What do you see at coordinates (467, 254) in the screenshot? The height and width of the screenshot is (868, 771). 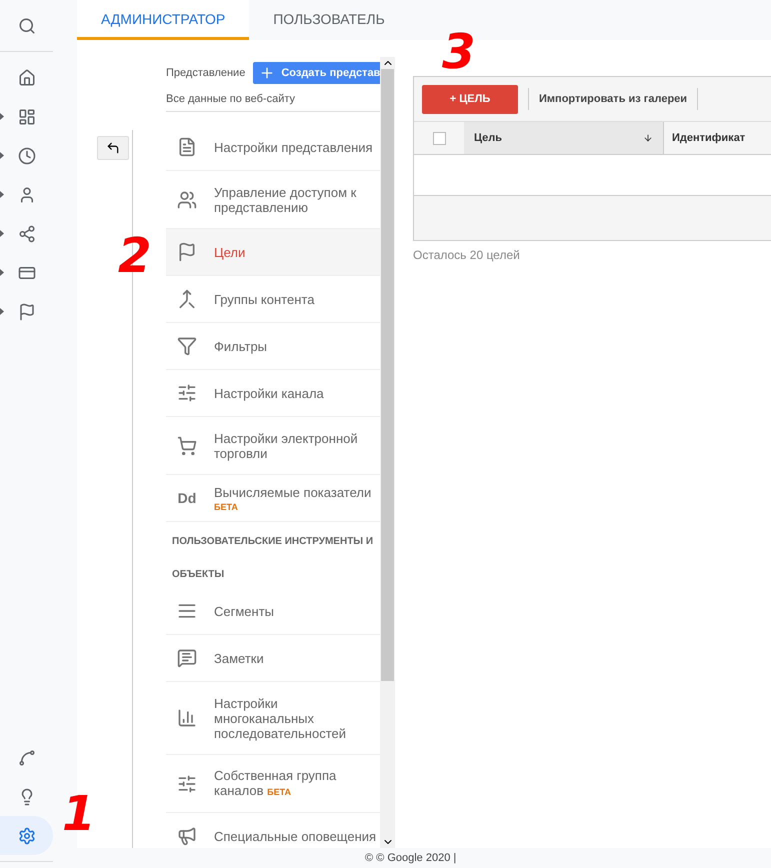 I see `goals-remaining: Осталось 20 целей` at bounding box center [467, 254].